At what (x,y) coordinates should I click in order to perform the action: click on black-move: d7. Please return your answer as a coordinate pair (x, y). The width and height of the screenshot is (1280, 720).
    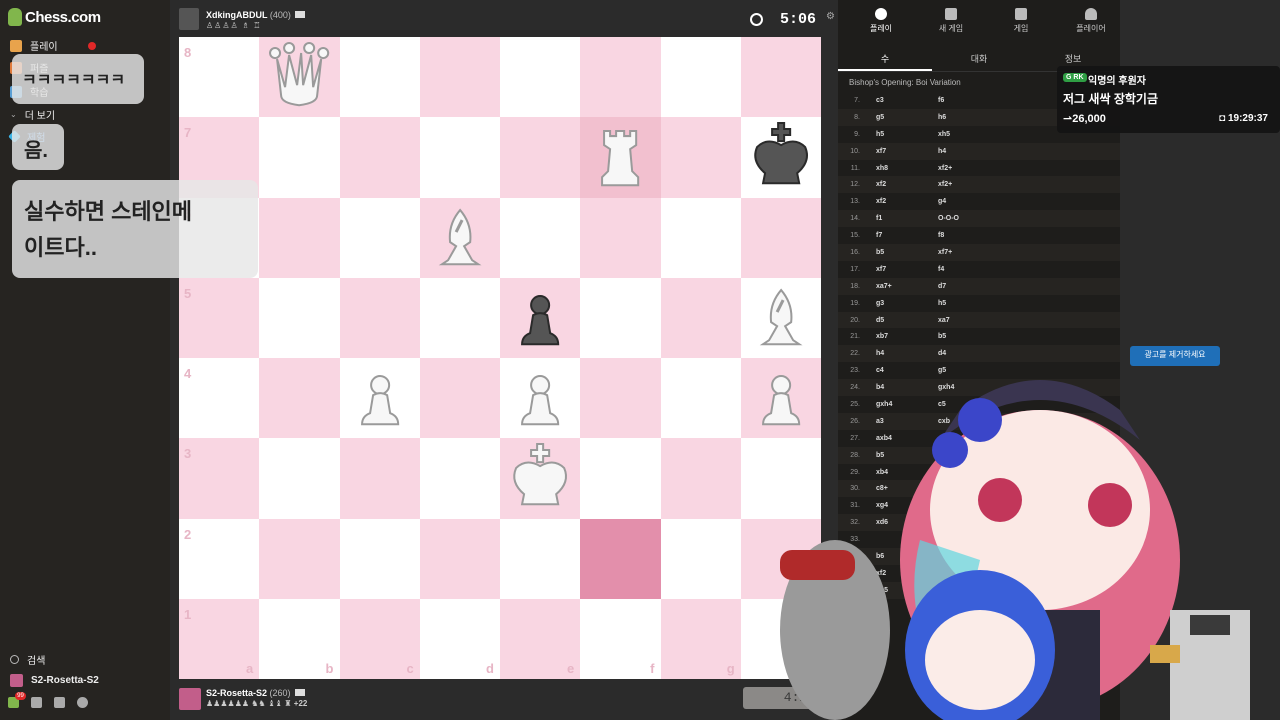
    Looking at the image, I should click on (968, 286).